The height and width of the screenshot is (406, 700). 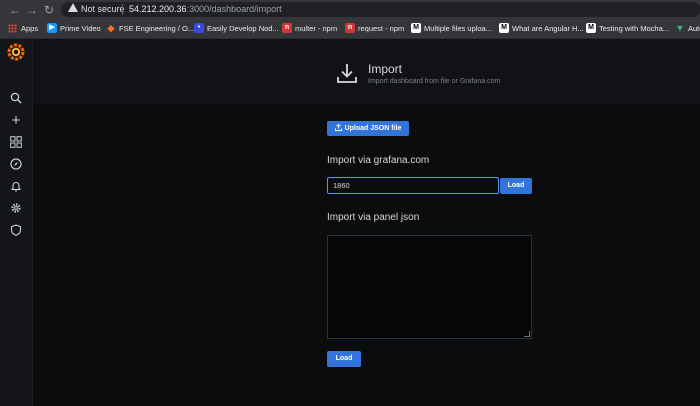 What do you see at coordinates (49, 10) in the screenshot?
I see `reload-icon: ↻` at bounding box center [49, 10].